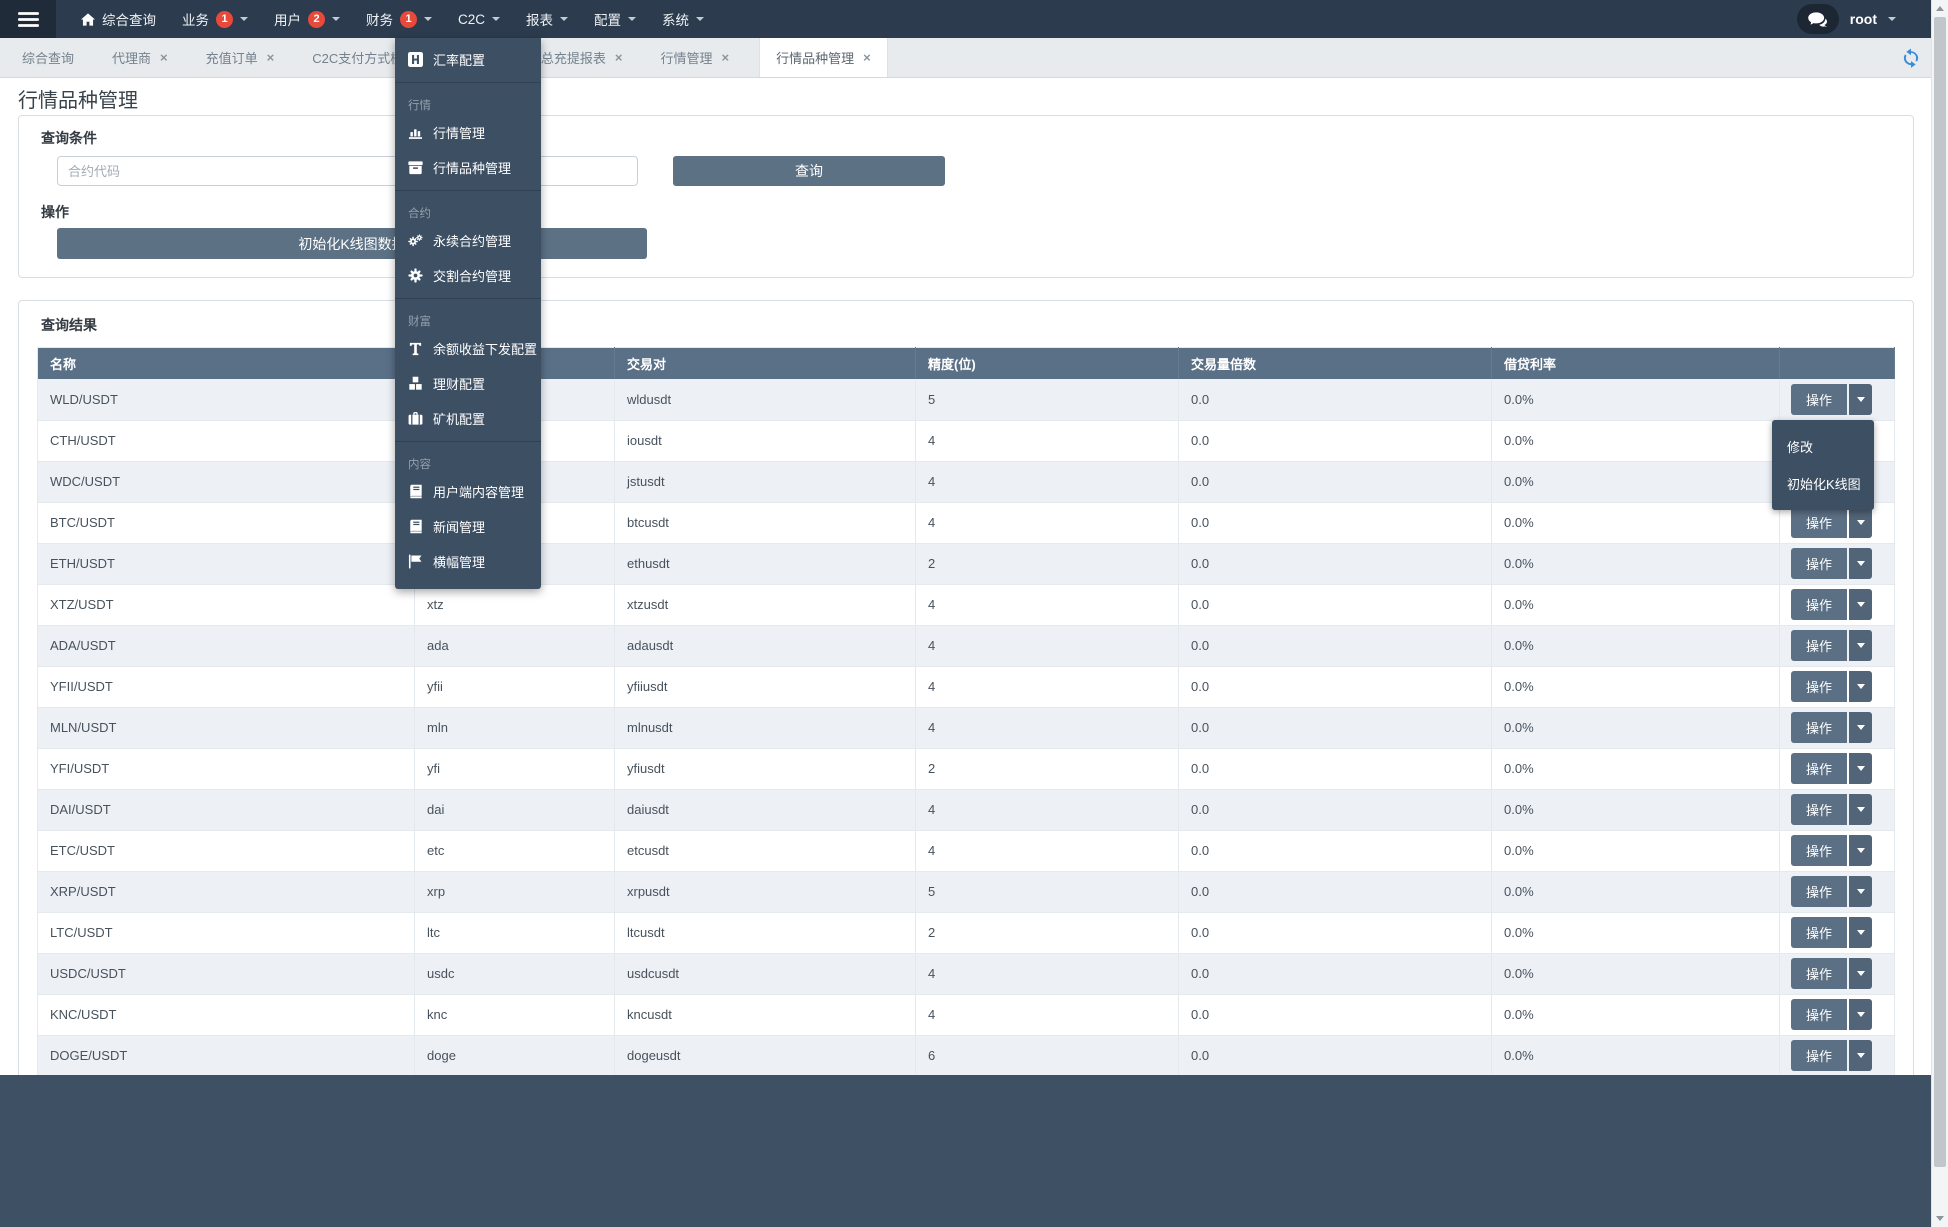 The image size is (1948, 1227). Describe the element at coordinates (419, 322) in the screenshot. I see `menu-section-header: 财富` at that location.